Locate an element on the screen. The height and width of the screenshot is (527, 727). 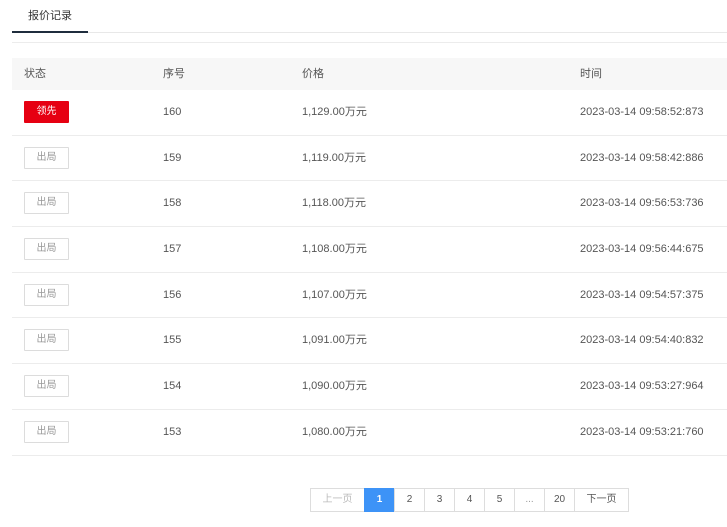
page-button-20: 20 is located at coordinates (559, 500).